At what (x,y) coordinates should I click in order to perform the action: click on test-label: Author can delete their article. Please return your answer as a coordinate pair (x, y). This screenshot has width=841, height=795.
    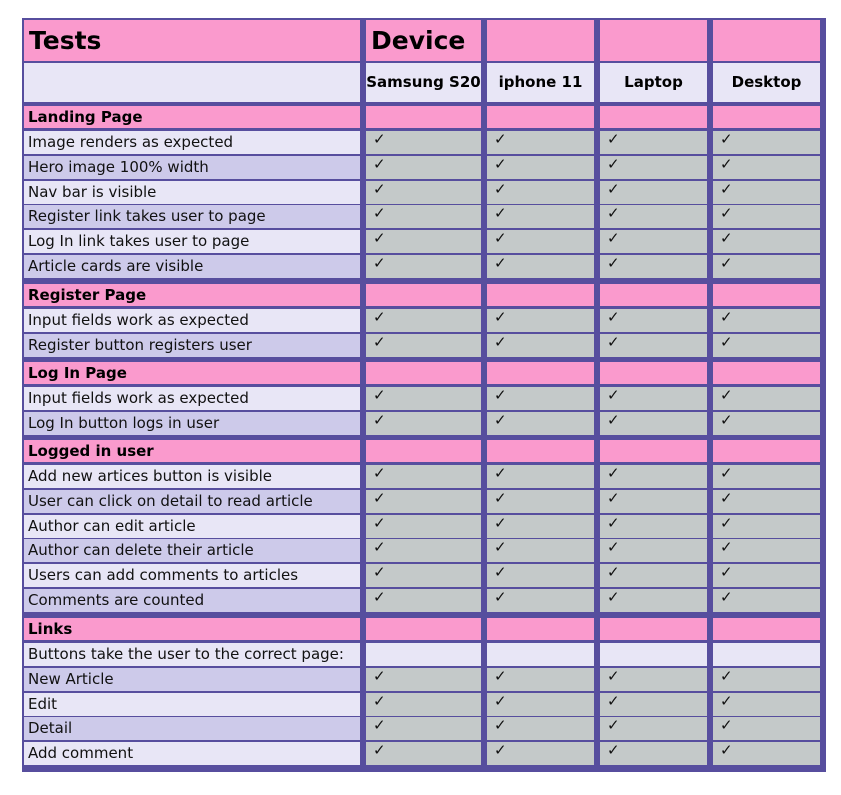
    Looking at the image, I should click on (192, 550).